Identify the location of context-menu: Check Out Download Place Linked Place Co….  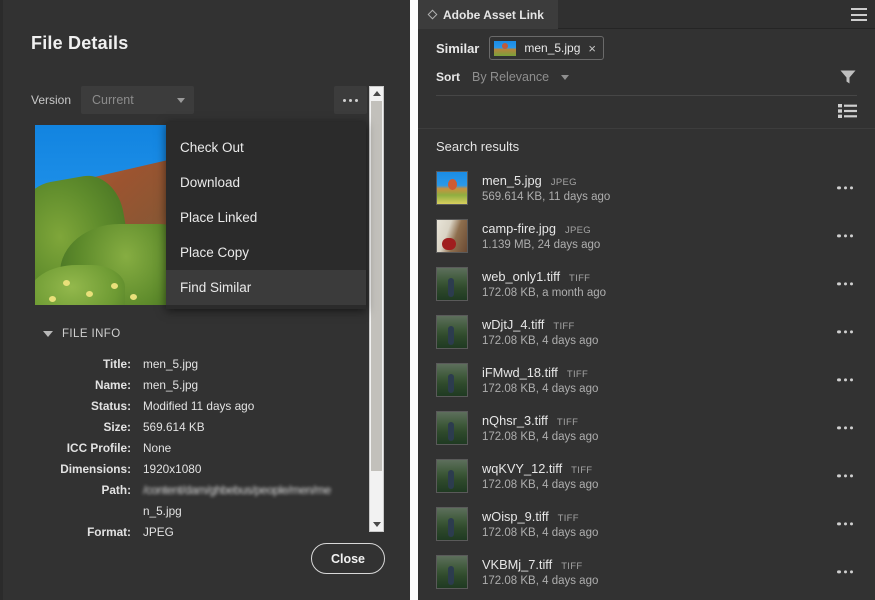
(266, 215).